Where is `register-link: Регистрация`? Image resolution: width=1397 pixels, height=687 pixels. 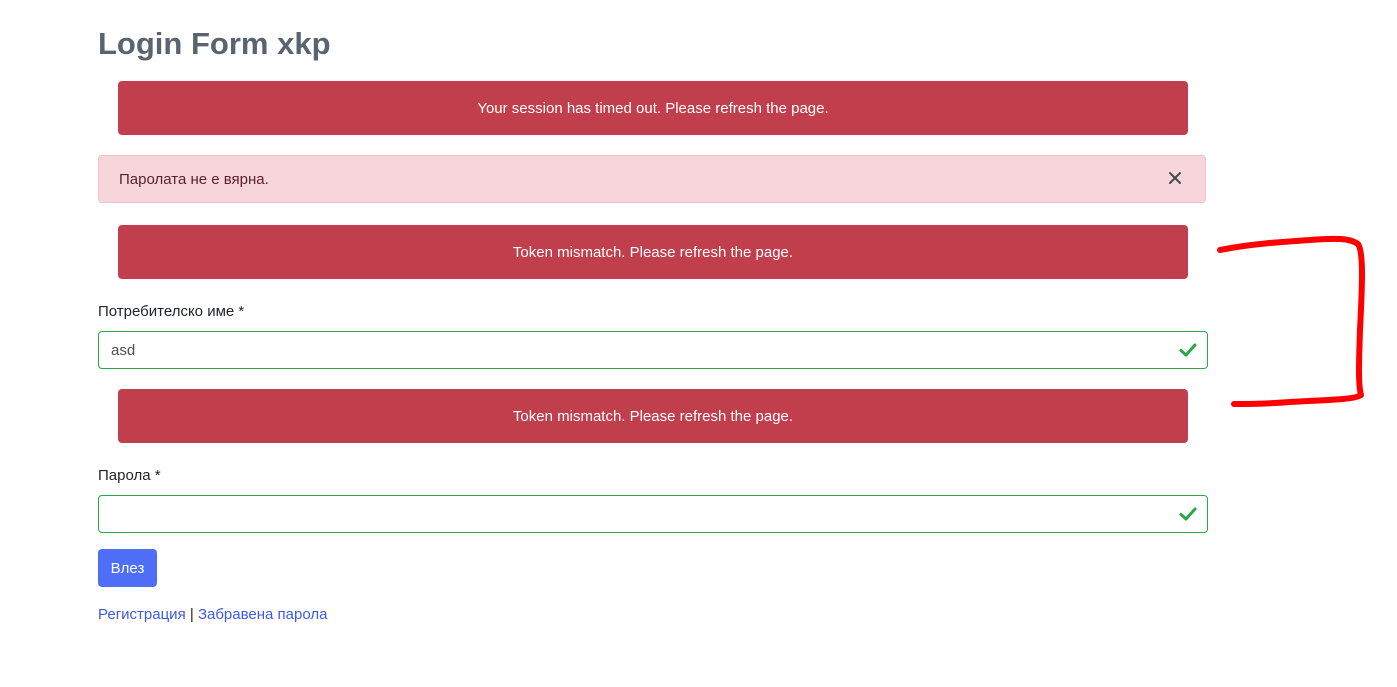 register-link: Регистрация is located at coordinates (142, 614).